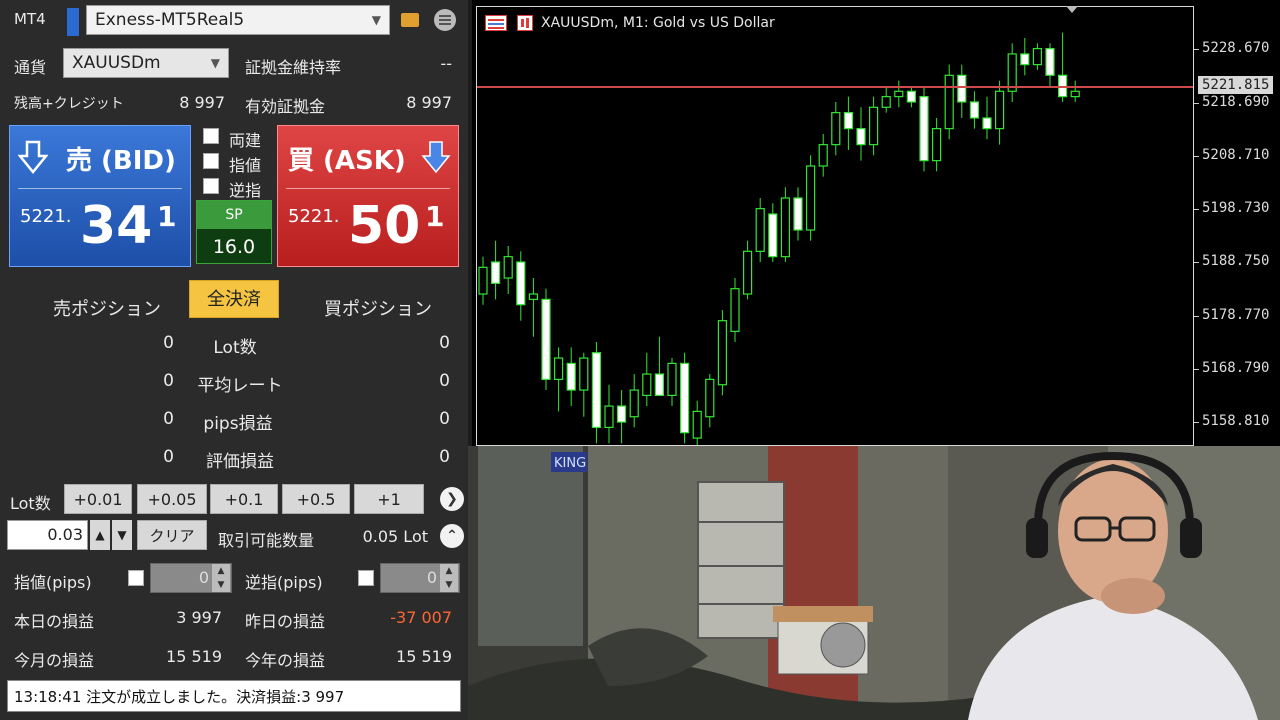 This screenshot has width=1280, height=720. I want to click on balance-value: 8 997, so click(202, 102).